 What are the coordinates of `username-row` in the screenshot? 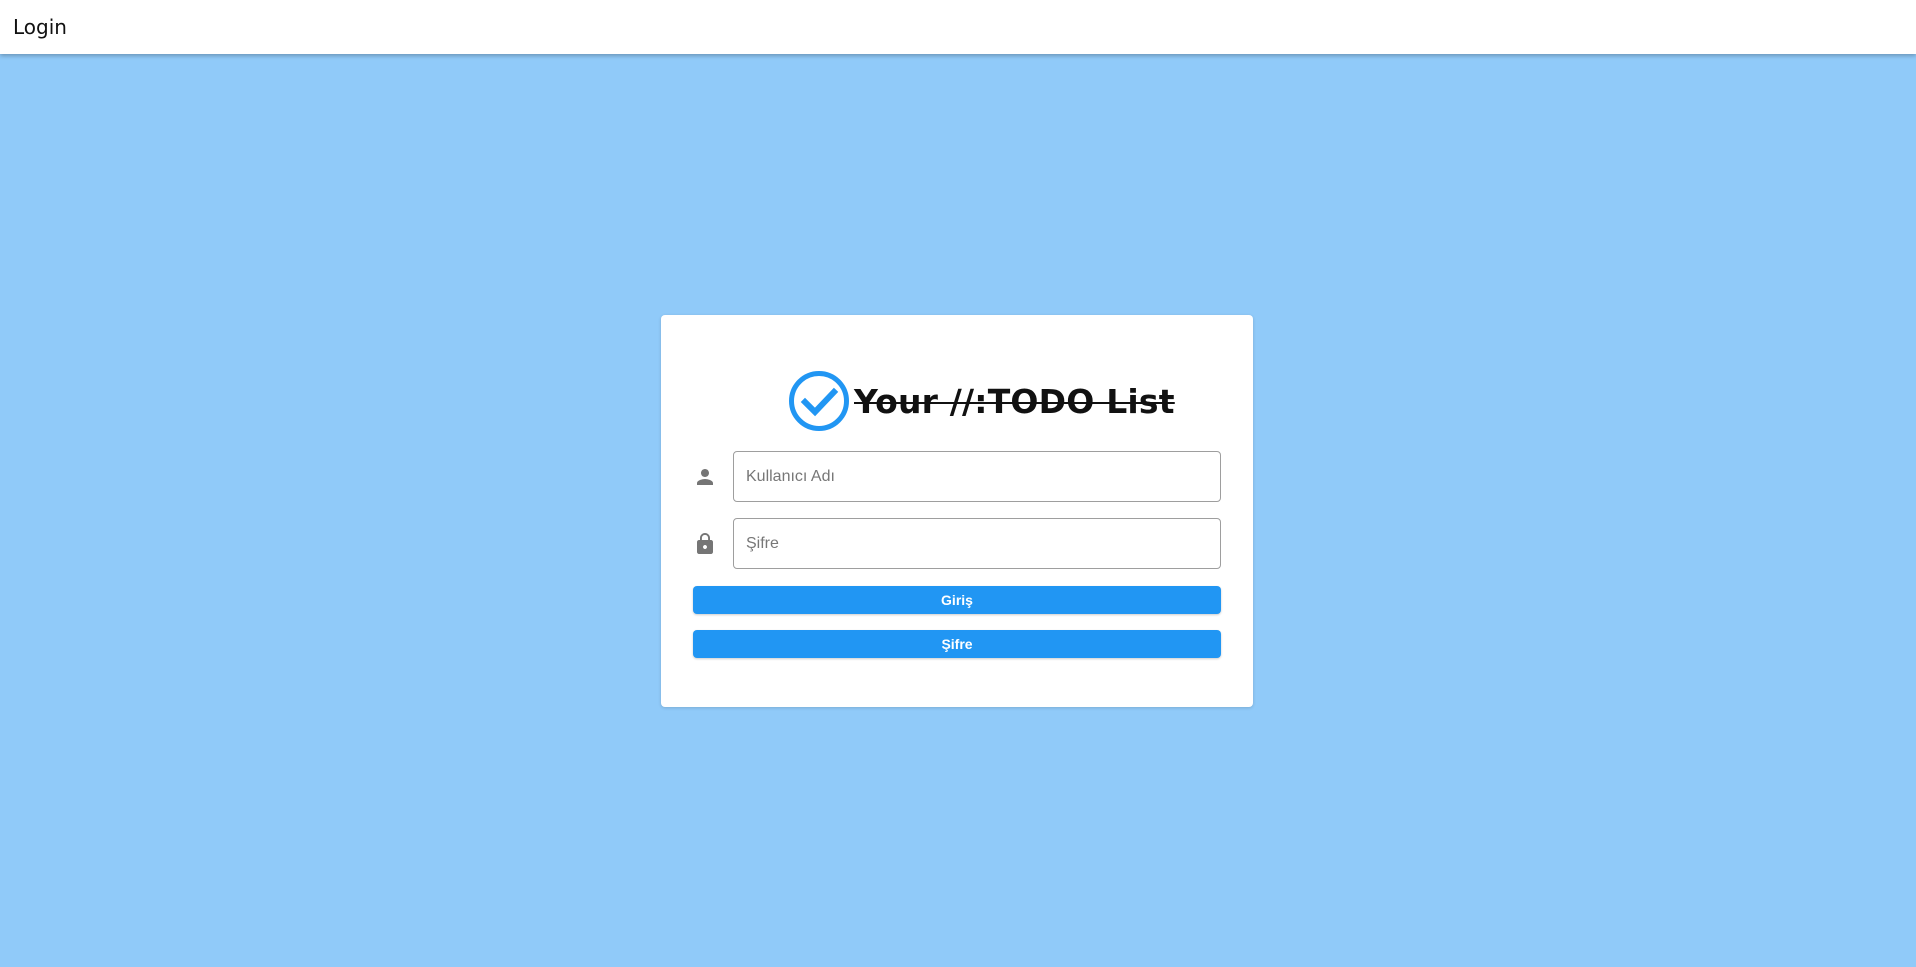 It's located at (957, 477).